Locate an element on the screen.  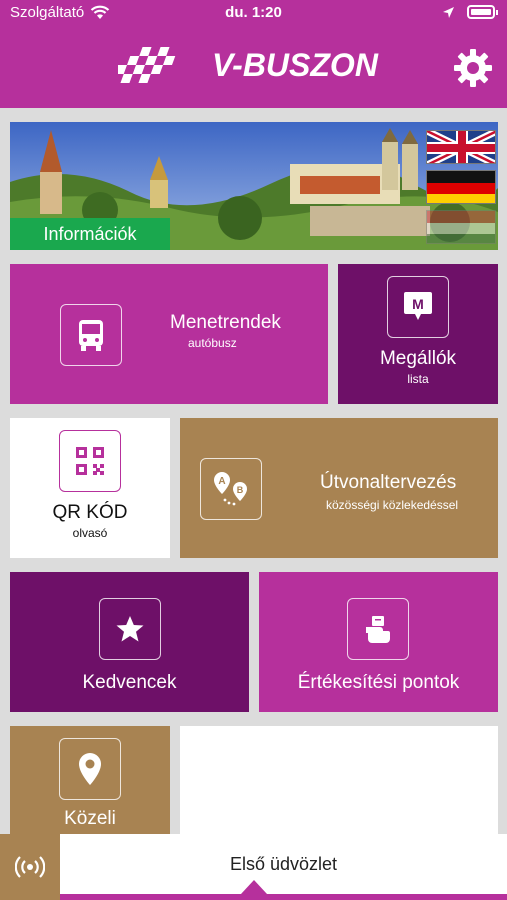
timetables-tile: Menetrendek autóbusz is located at coordinates (169, 334).